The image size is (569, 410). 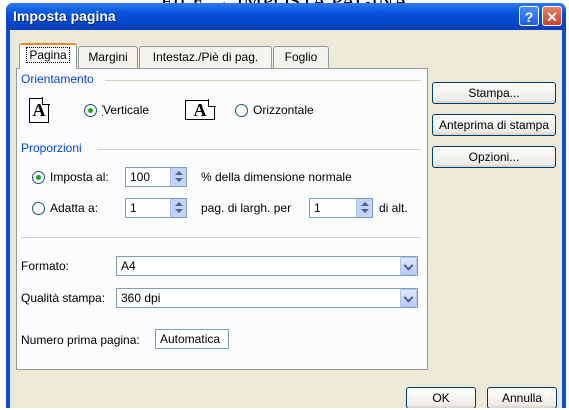 I want to click on close-button: ✕, so click(x=552, y=16).